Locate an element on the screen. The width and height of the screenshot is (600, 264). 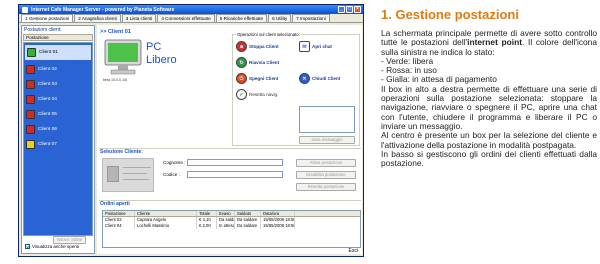
id-card-image is located at coordinates (128, 175).